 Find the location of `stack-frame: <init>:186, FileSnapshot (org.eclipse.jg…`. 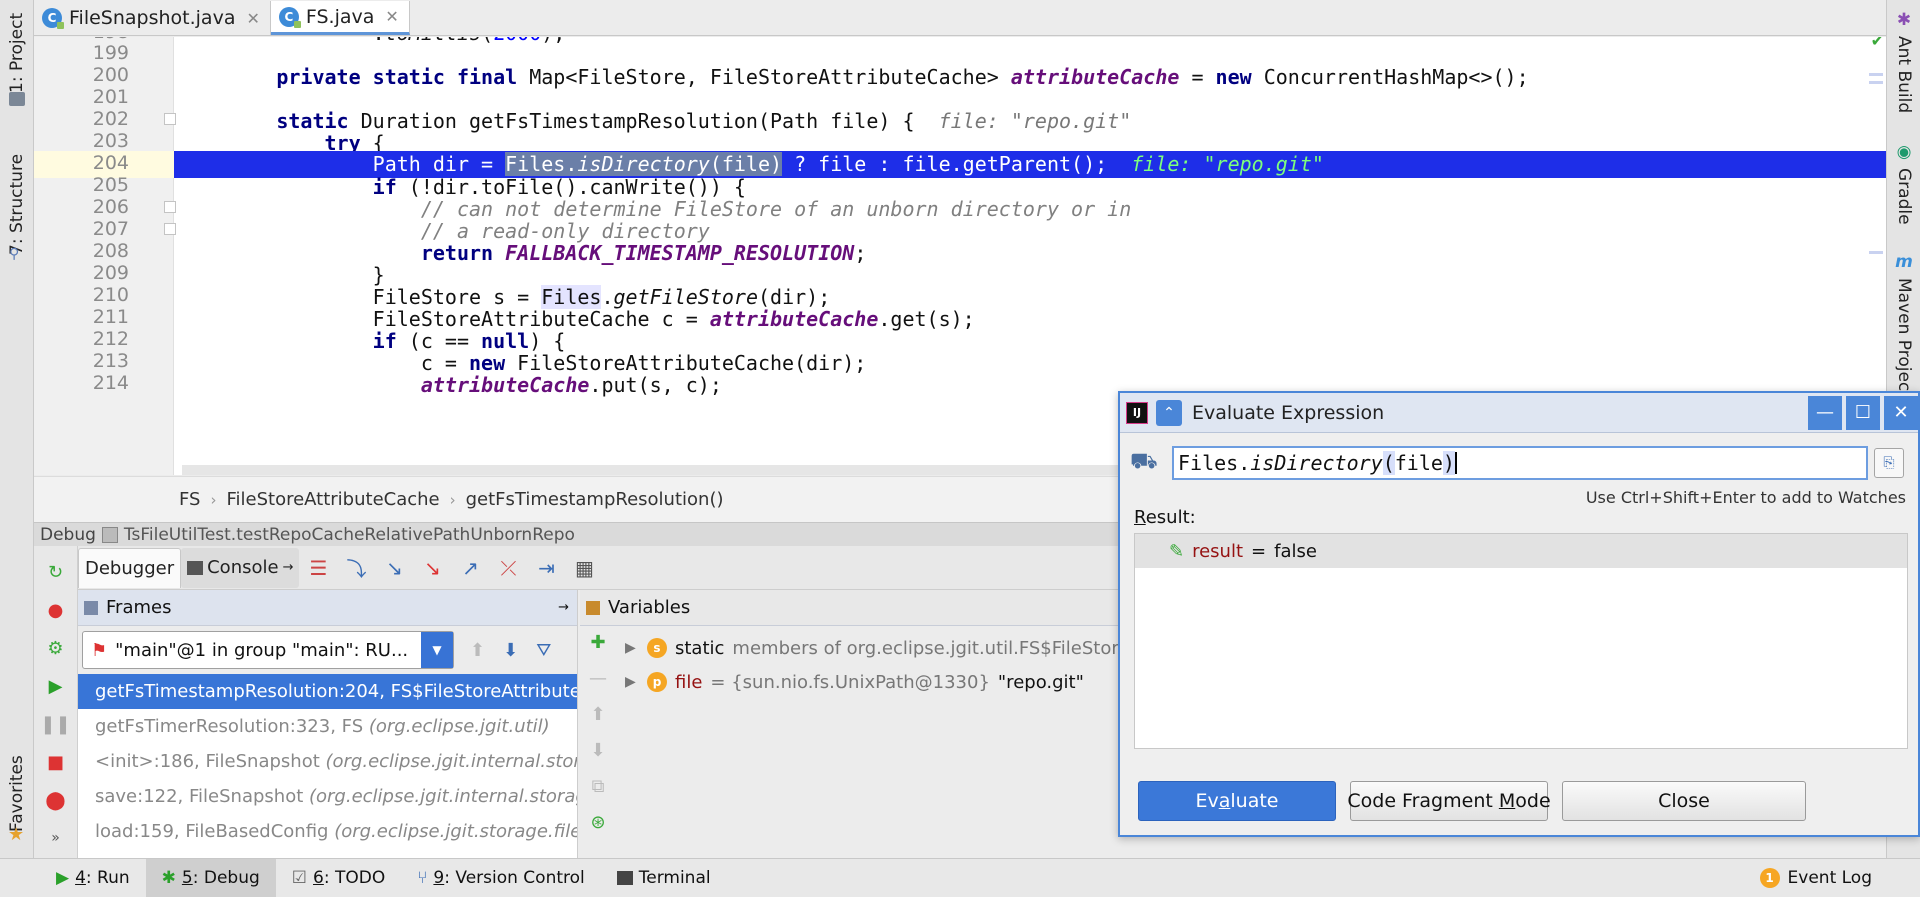

stack-frame: <init>:186, FileSnapshot (org.eclipse.jg… is located at coordinates (327, 761).